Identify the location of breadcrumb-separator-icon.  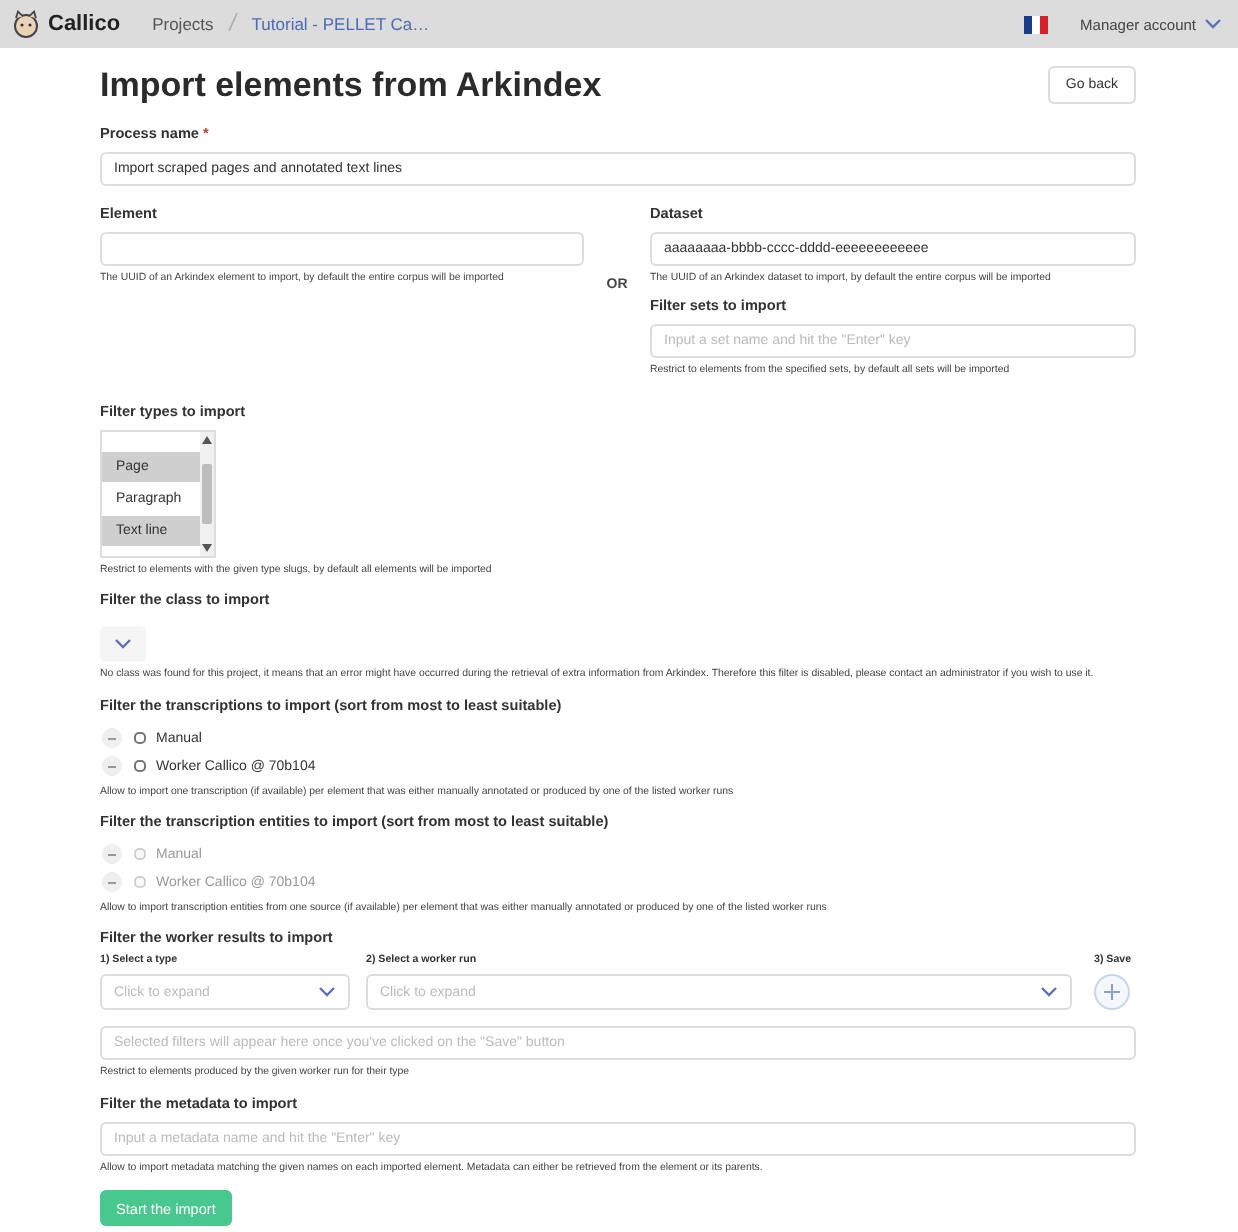
(232, 22).